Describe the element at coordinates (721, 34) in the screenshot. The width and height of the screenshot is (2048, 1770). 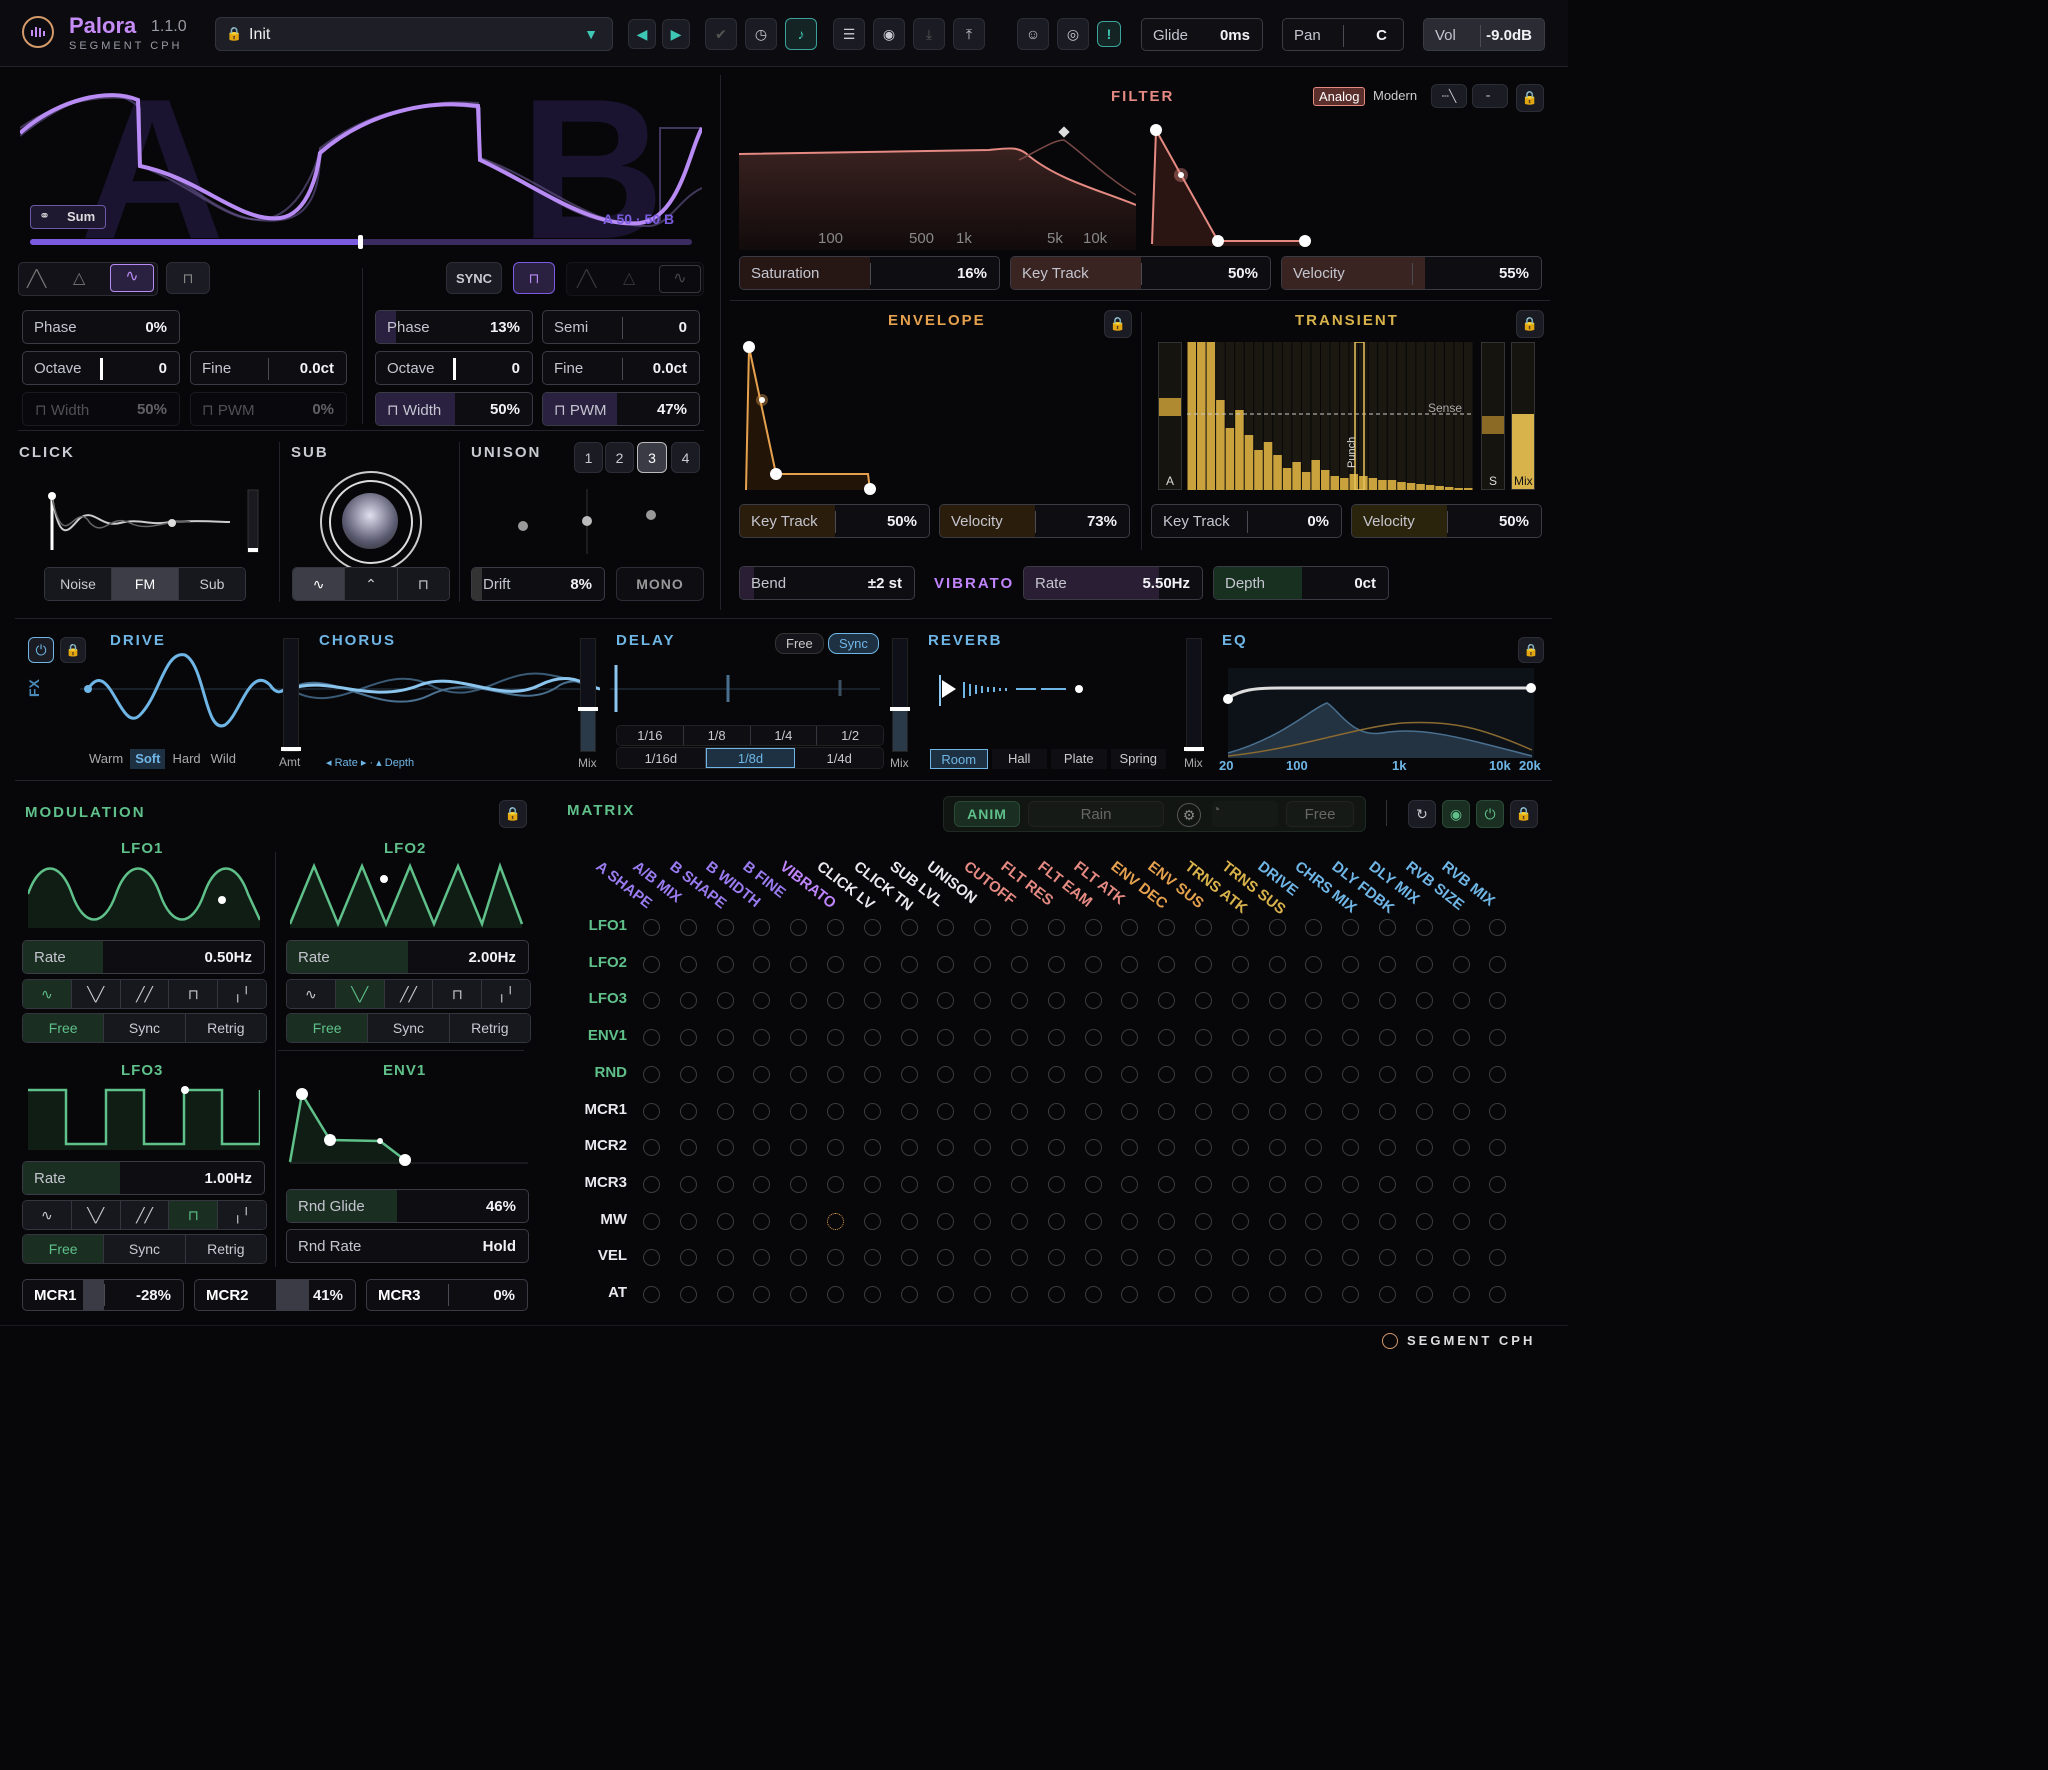
I see `check-icon: ✔` at that location.